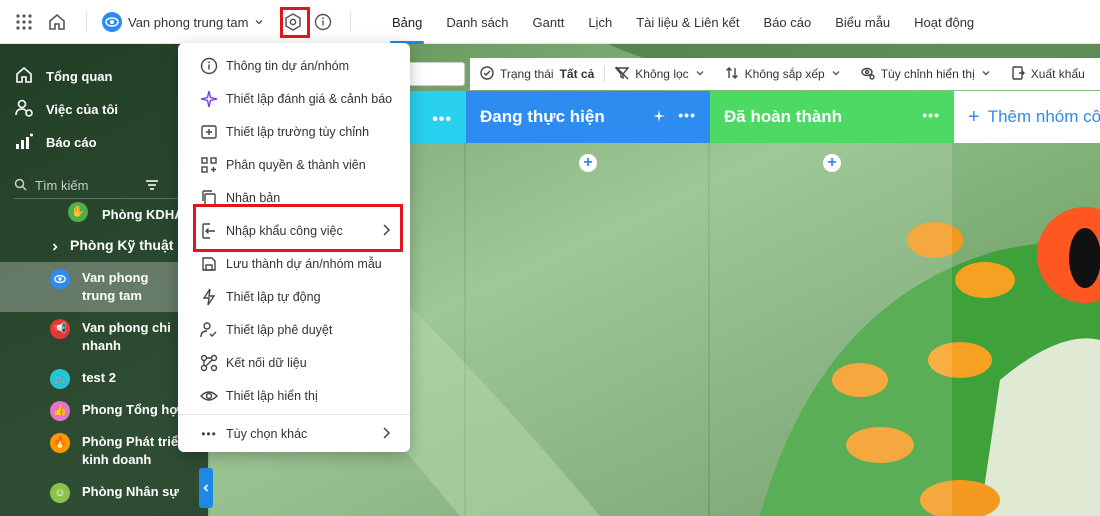 The height and width of the screenshot is (516, 1100). Describe the element at coordinates (122, 245) in the screenshot. I see `sidebar-group-label: Phòng Kỹ thuật` at that location.